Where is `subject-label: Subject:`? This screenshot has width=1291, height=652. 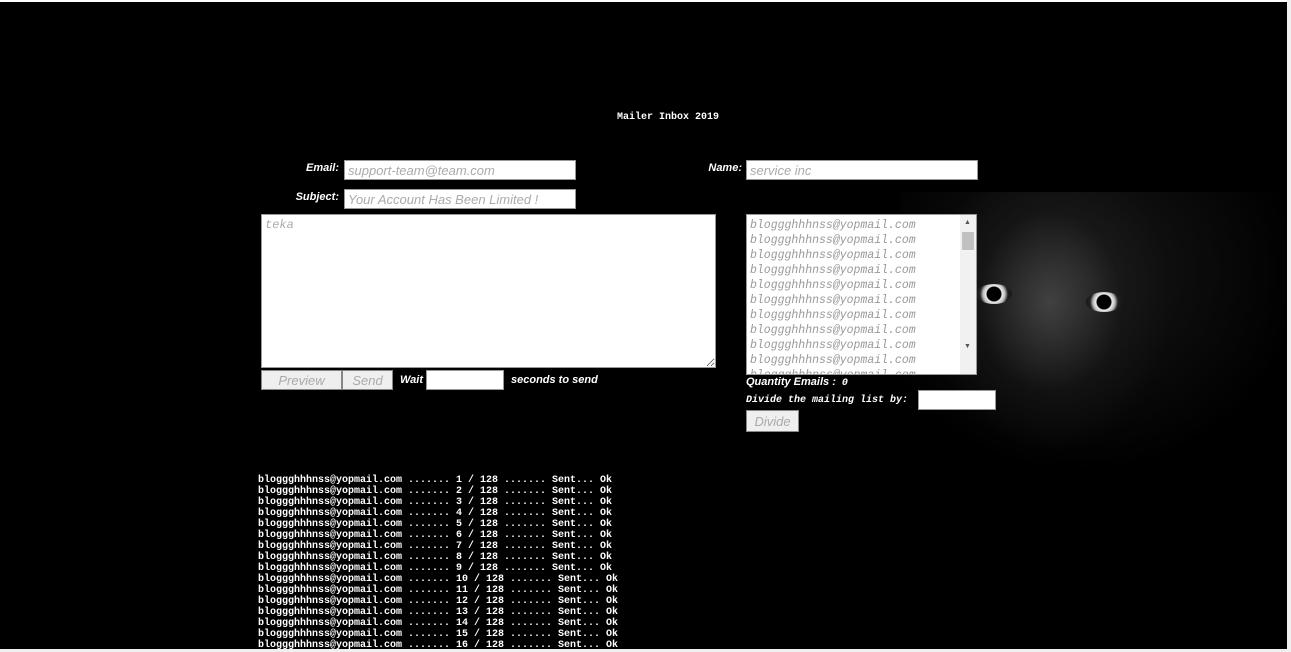 subject-label: Subject: is located at coordinates (317, 197).